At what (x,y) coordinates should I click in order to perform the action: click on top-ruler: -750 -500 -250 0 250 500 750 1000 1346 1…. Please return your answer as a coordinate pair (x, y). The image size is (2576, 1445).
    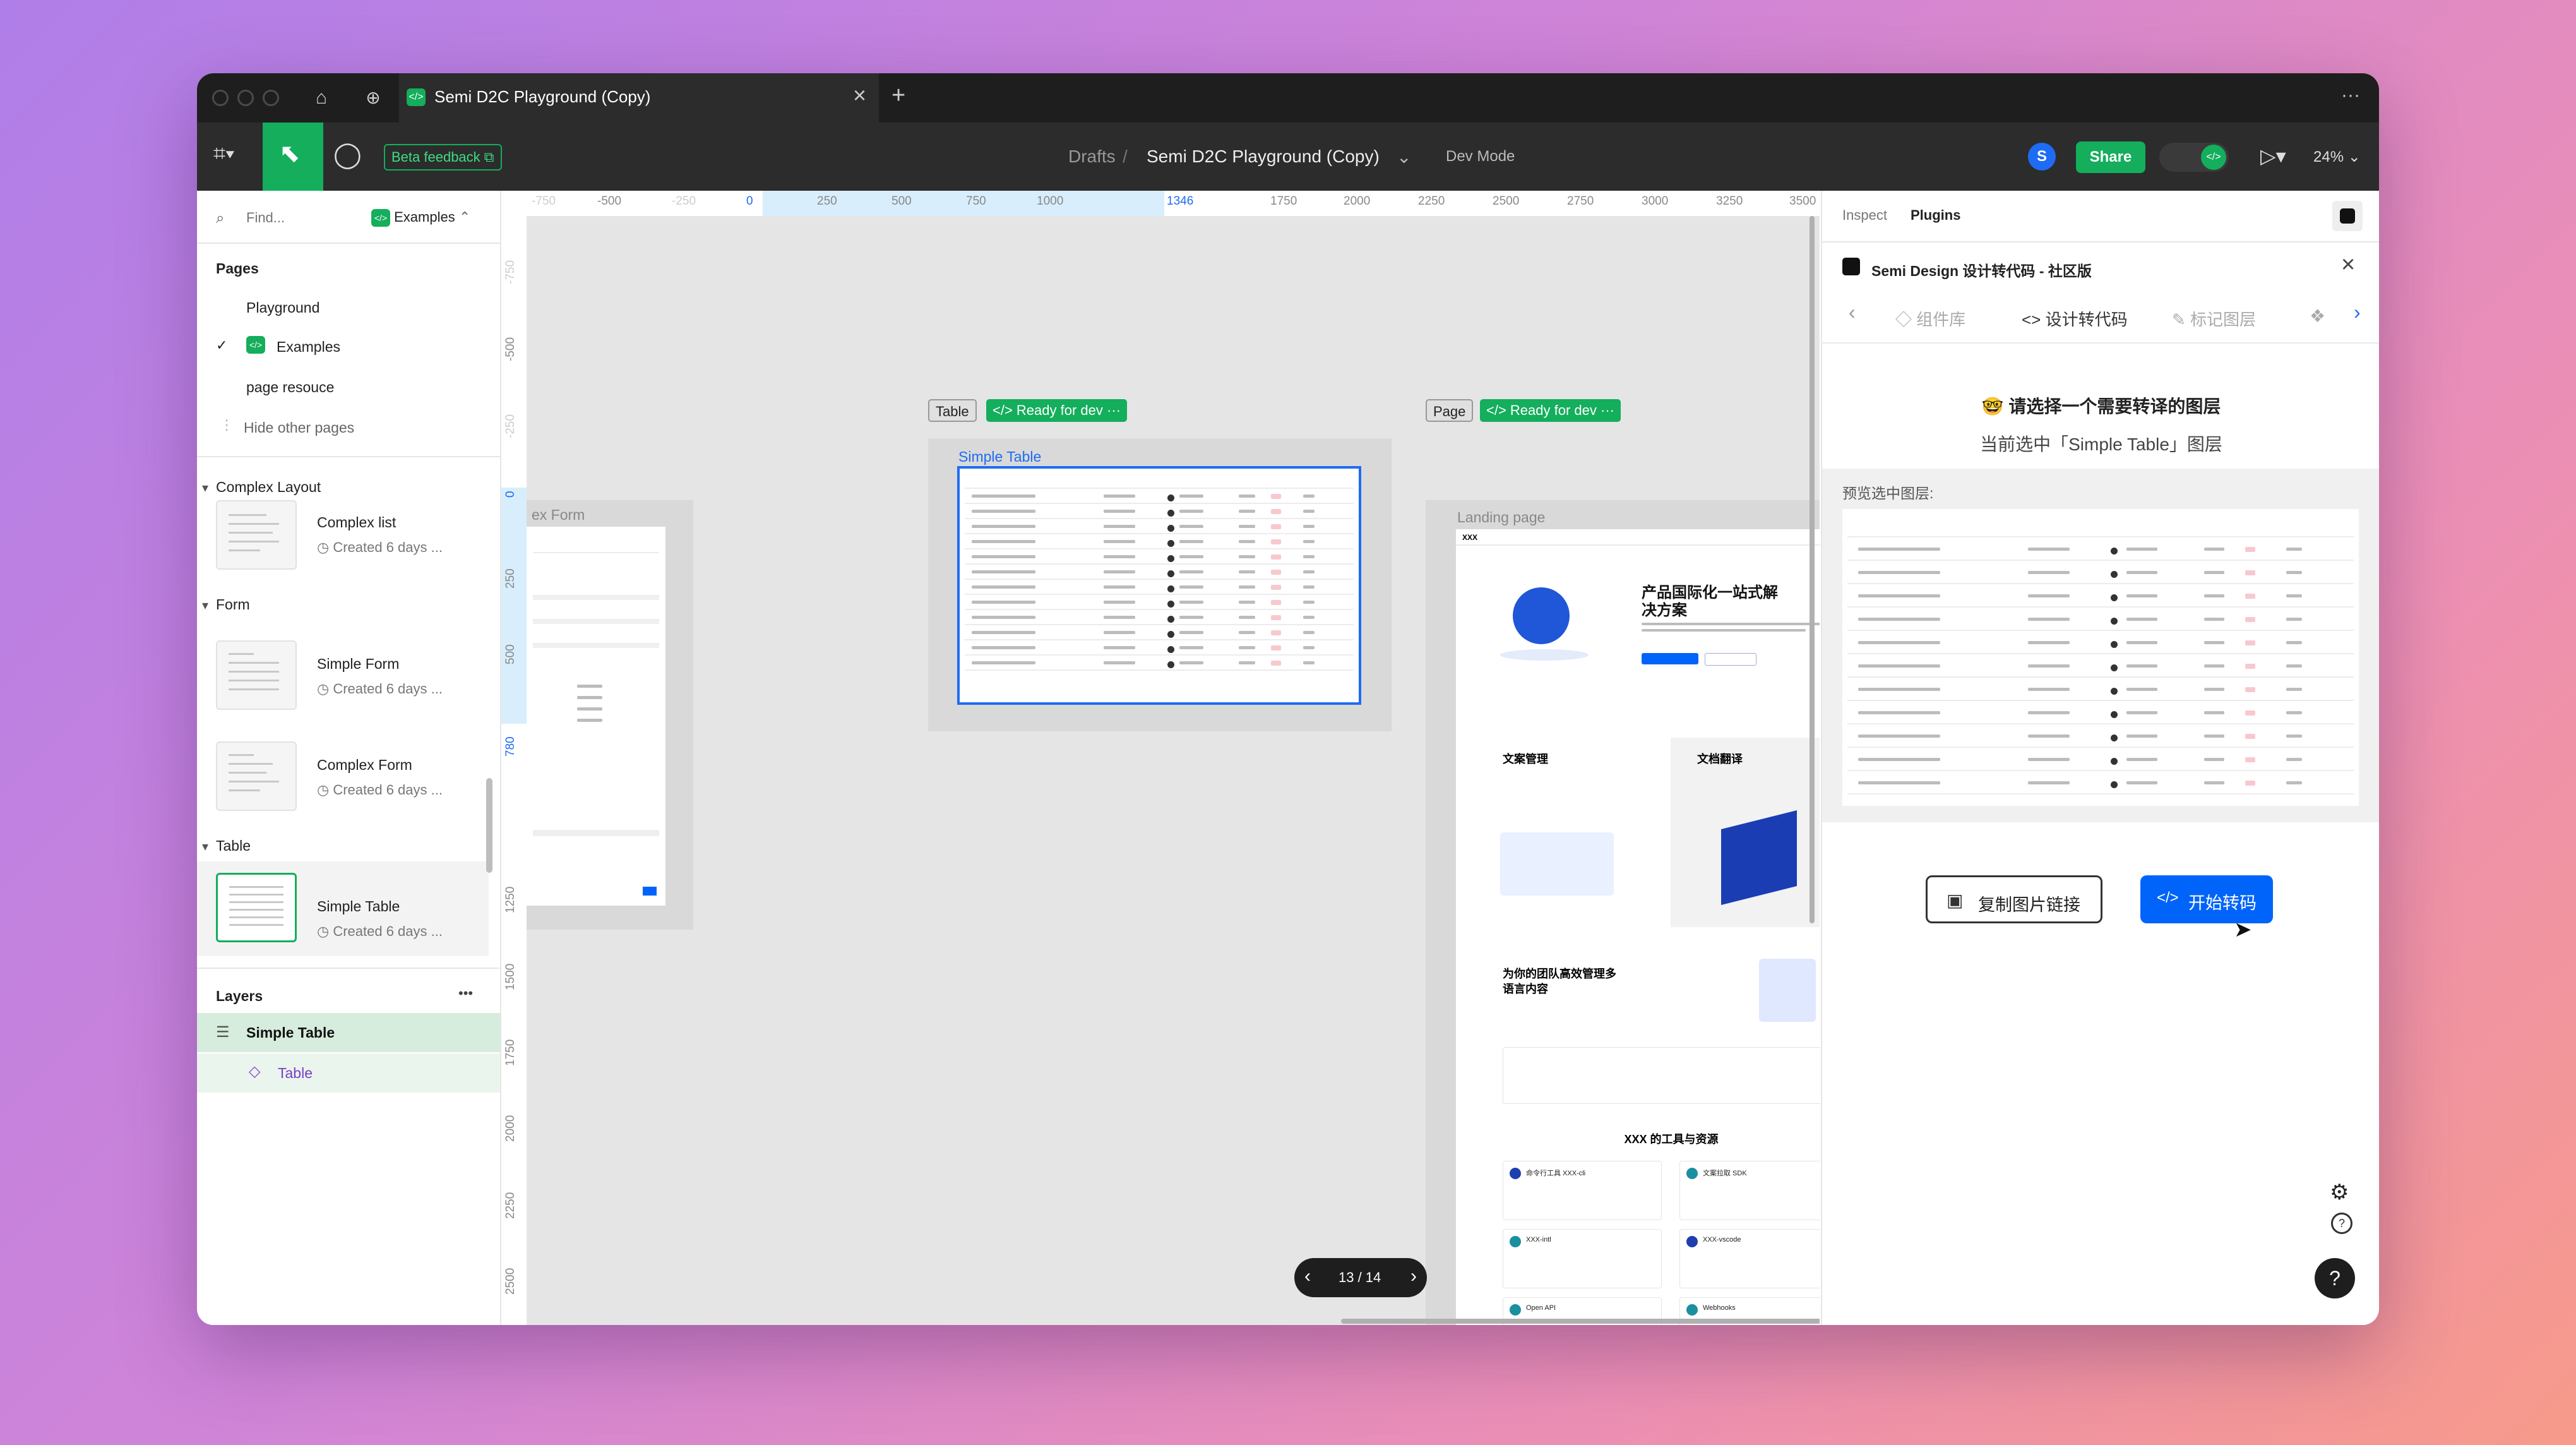
    Looking at the image, I should click on (1160, 204).